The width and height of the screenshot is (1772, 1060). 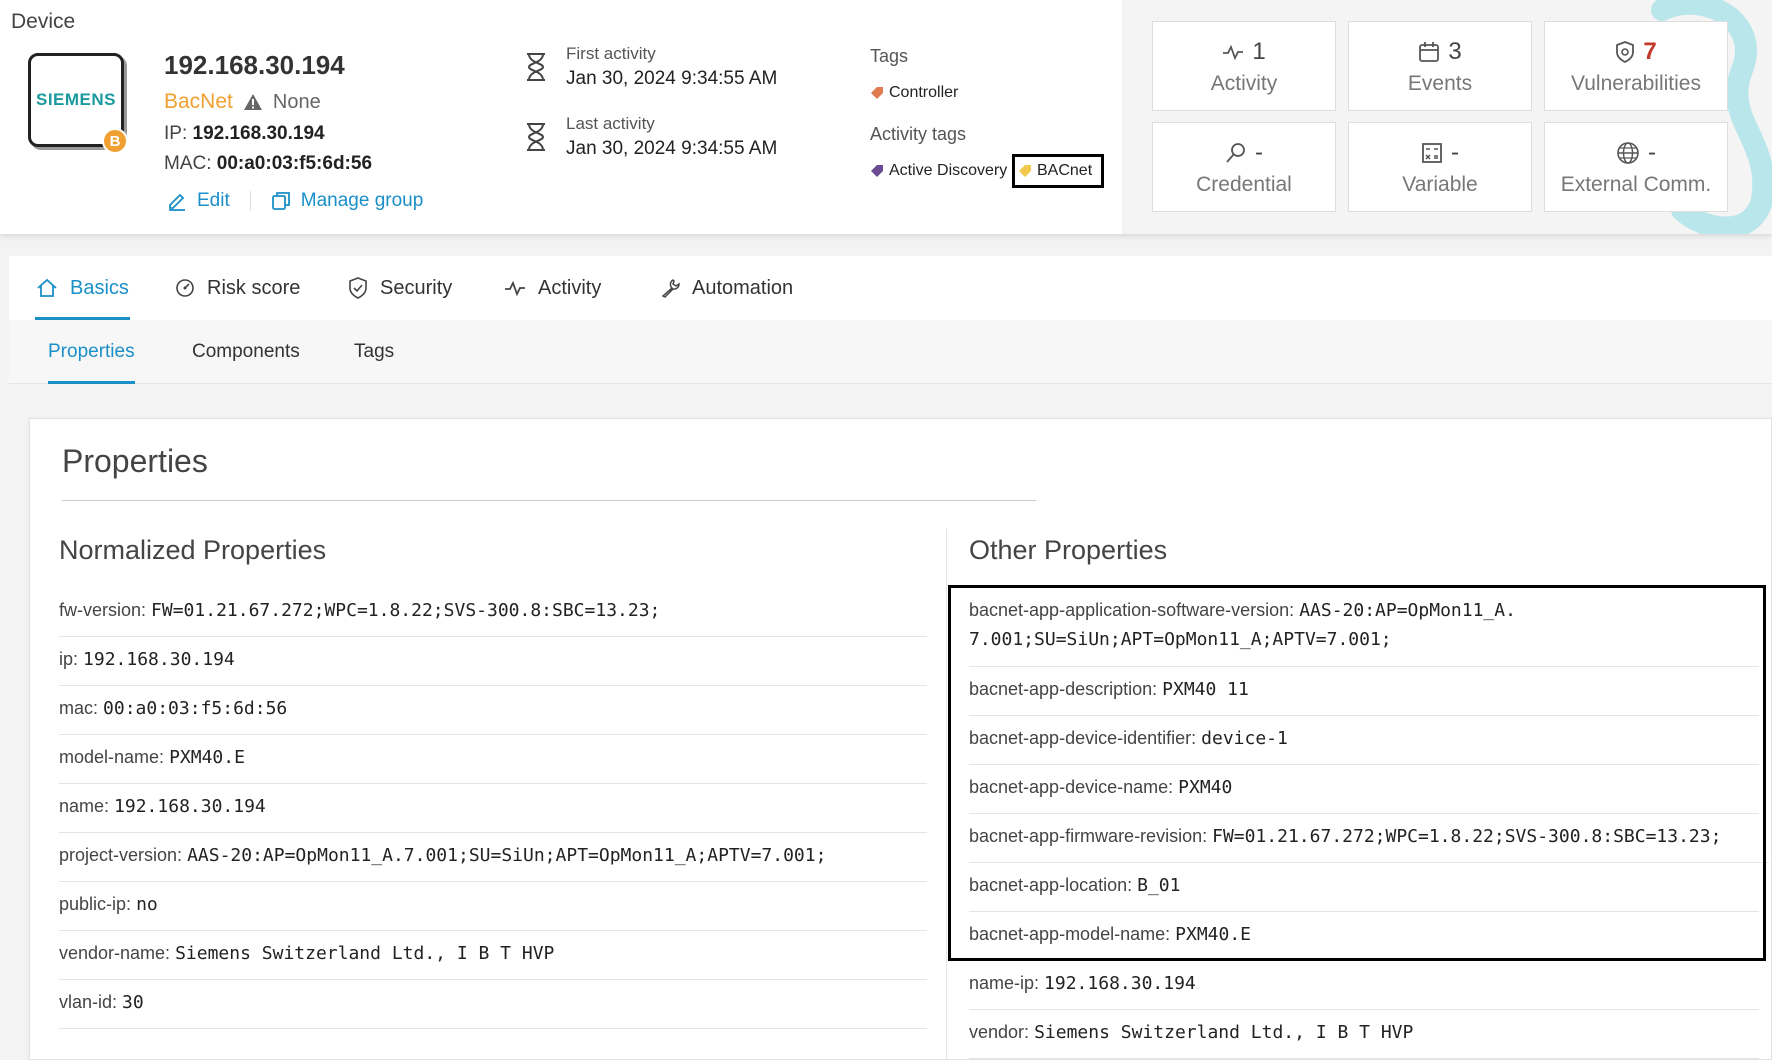 What do you see at coordinates (999, 1032) in the screenshot?
I see `property-key: vendor:` at bounding box center [999, 1032].